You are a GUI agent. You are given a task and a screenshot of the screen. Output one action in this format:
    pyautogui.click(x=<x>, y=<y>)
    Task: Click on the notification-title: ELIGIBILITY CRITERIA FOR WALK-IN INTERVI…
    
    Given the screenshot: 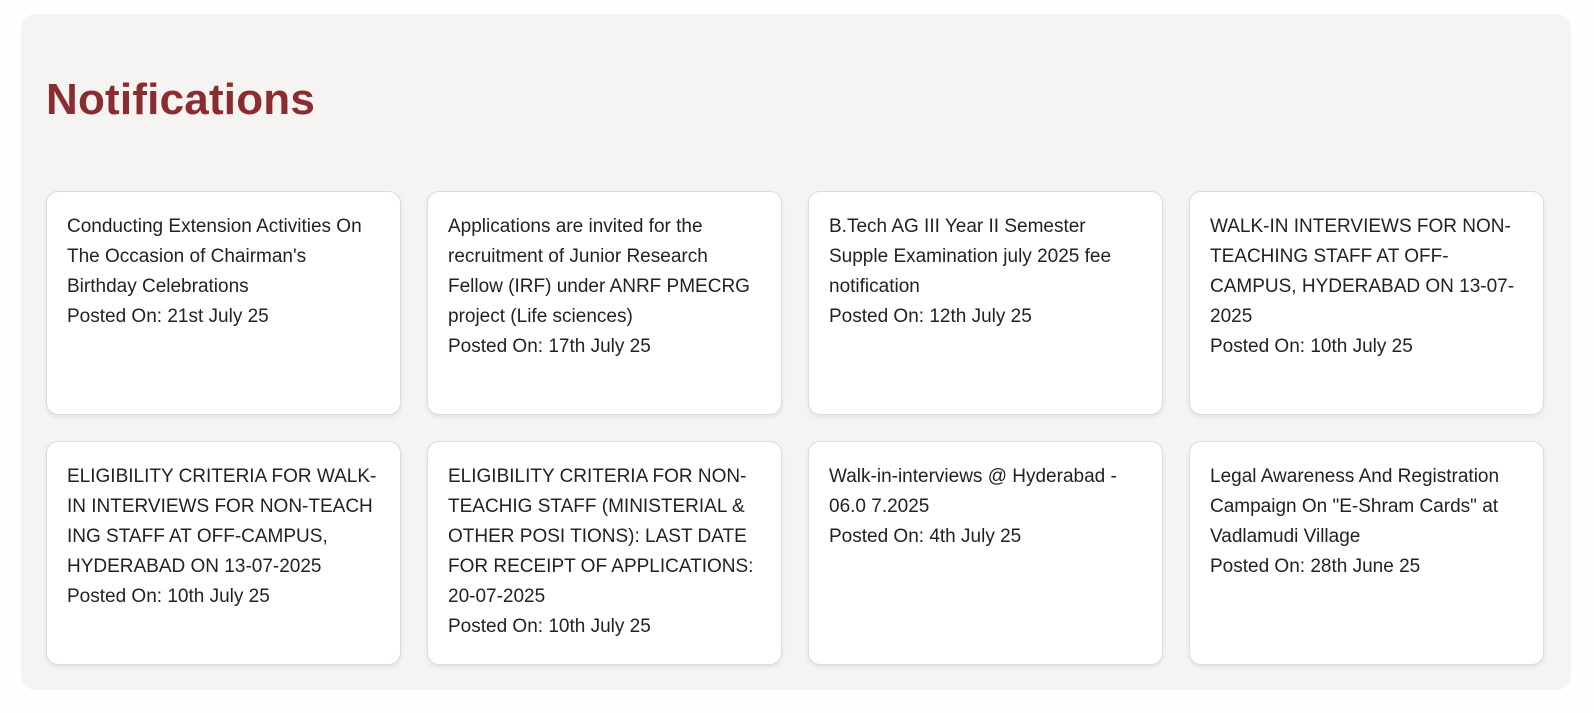 What is the action you would take?
    pyautogui.click(x=222, y=521)
    